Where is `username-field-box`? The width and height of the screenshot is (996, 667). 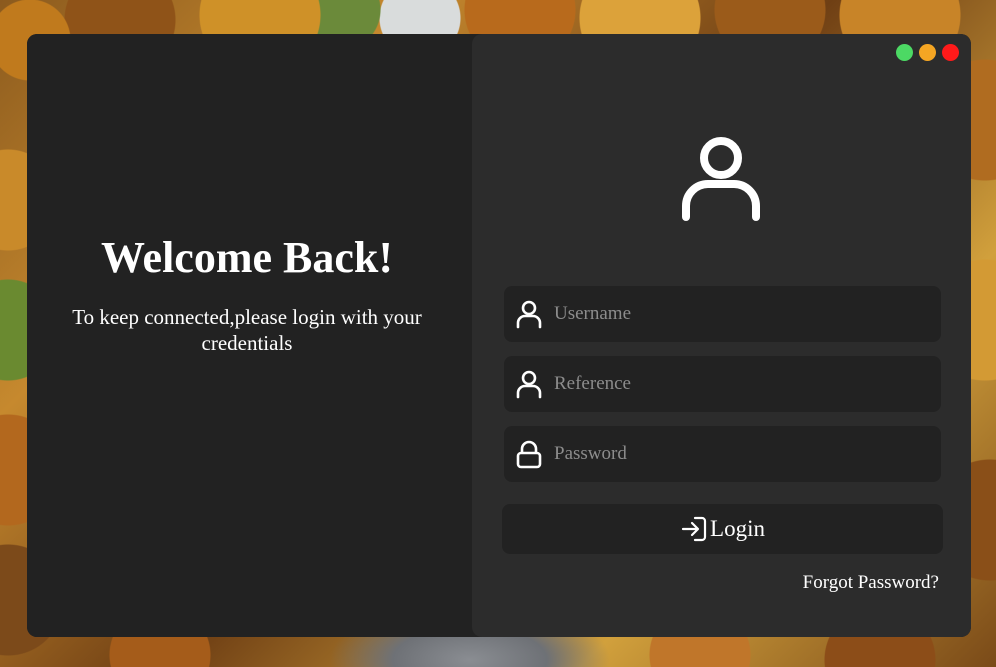 username-field-box is located at coordinates (722, 314).